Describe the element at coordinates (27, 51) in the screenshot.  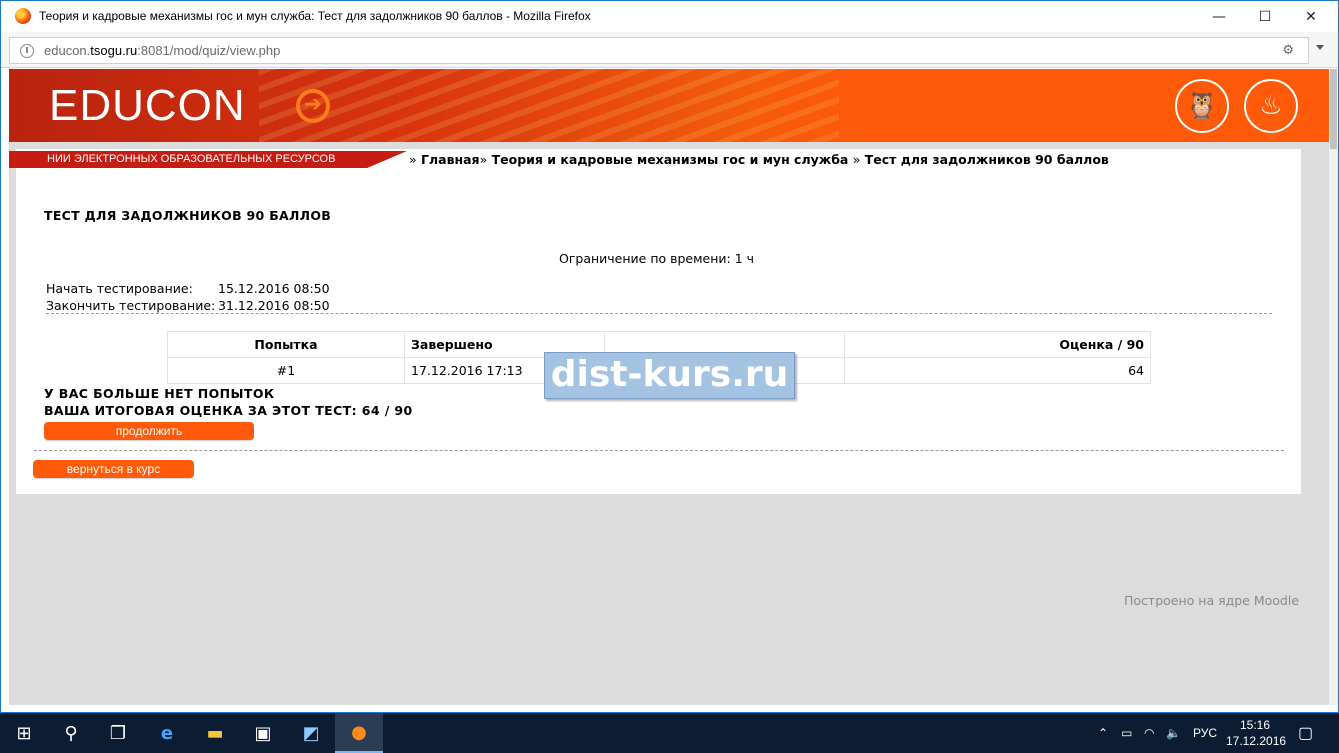
I see `site-info-icon` at that location.